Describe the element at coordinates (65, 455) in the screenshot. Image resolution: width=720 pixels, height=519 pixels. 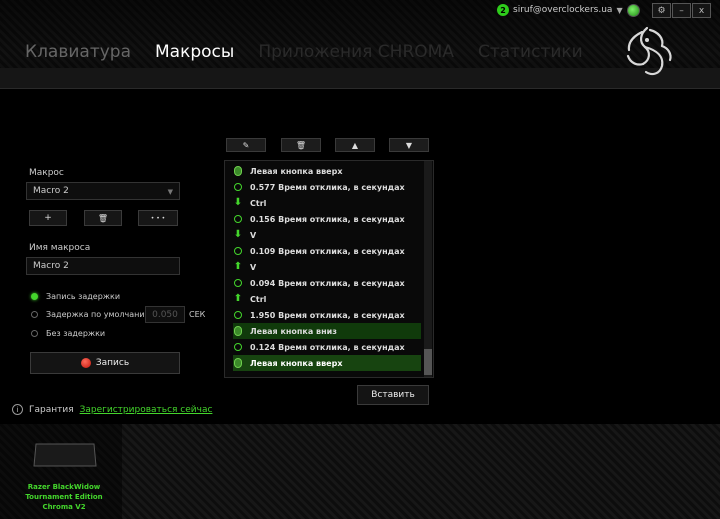
I see `keyboard-device-icon` at that location.